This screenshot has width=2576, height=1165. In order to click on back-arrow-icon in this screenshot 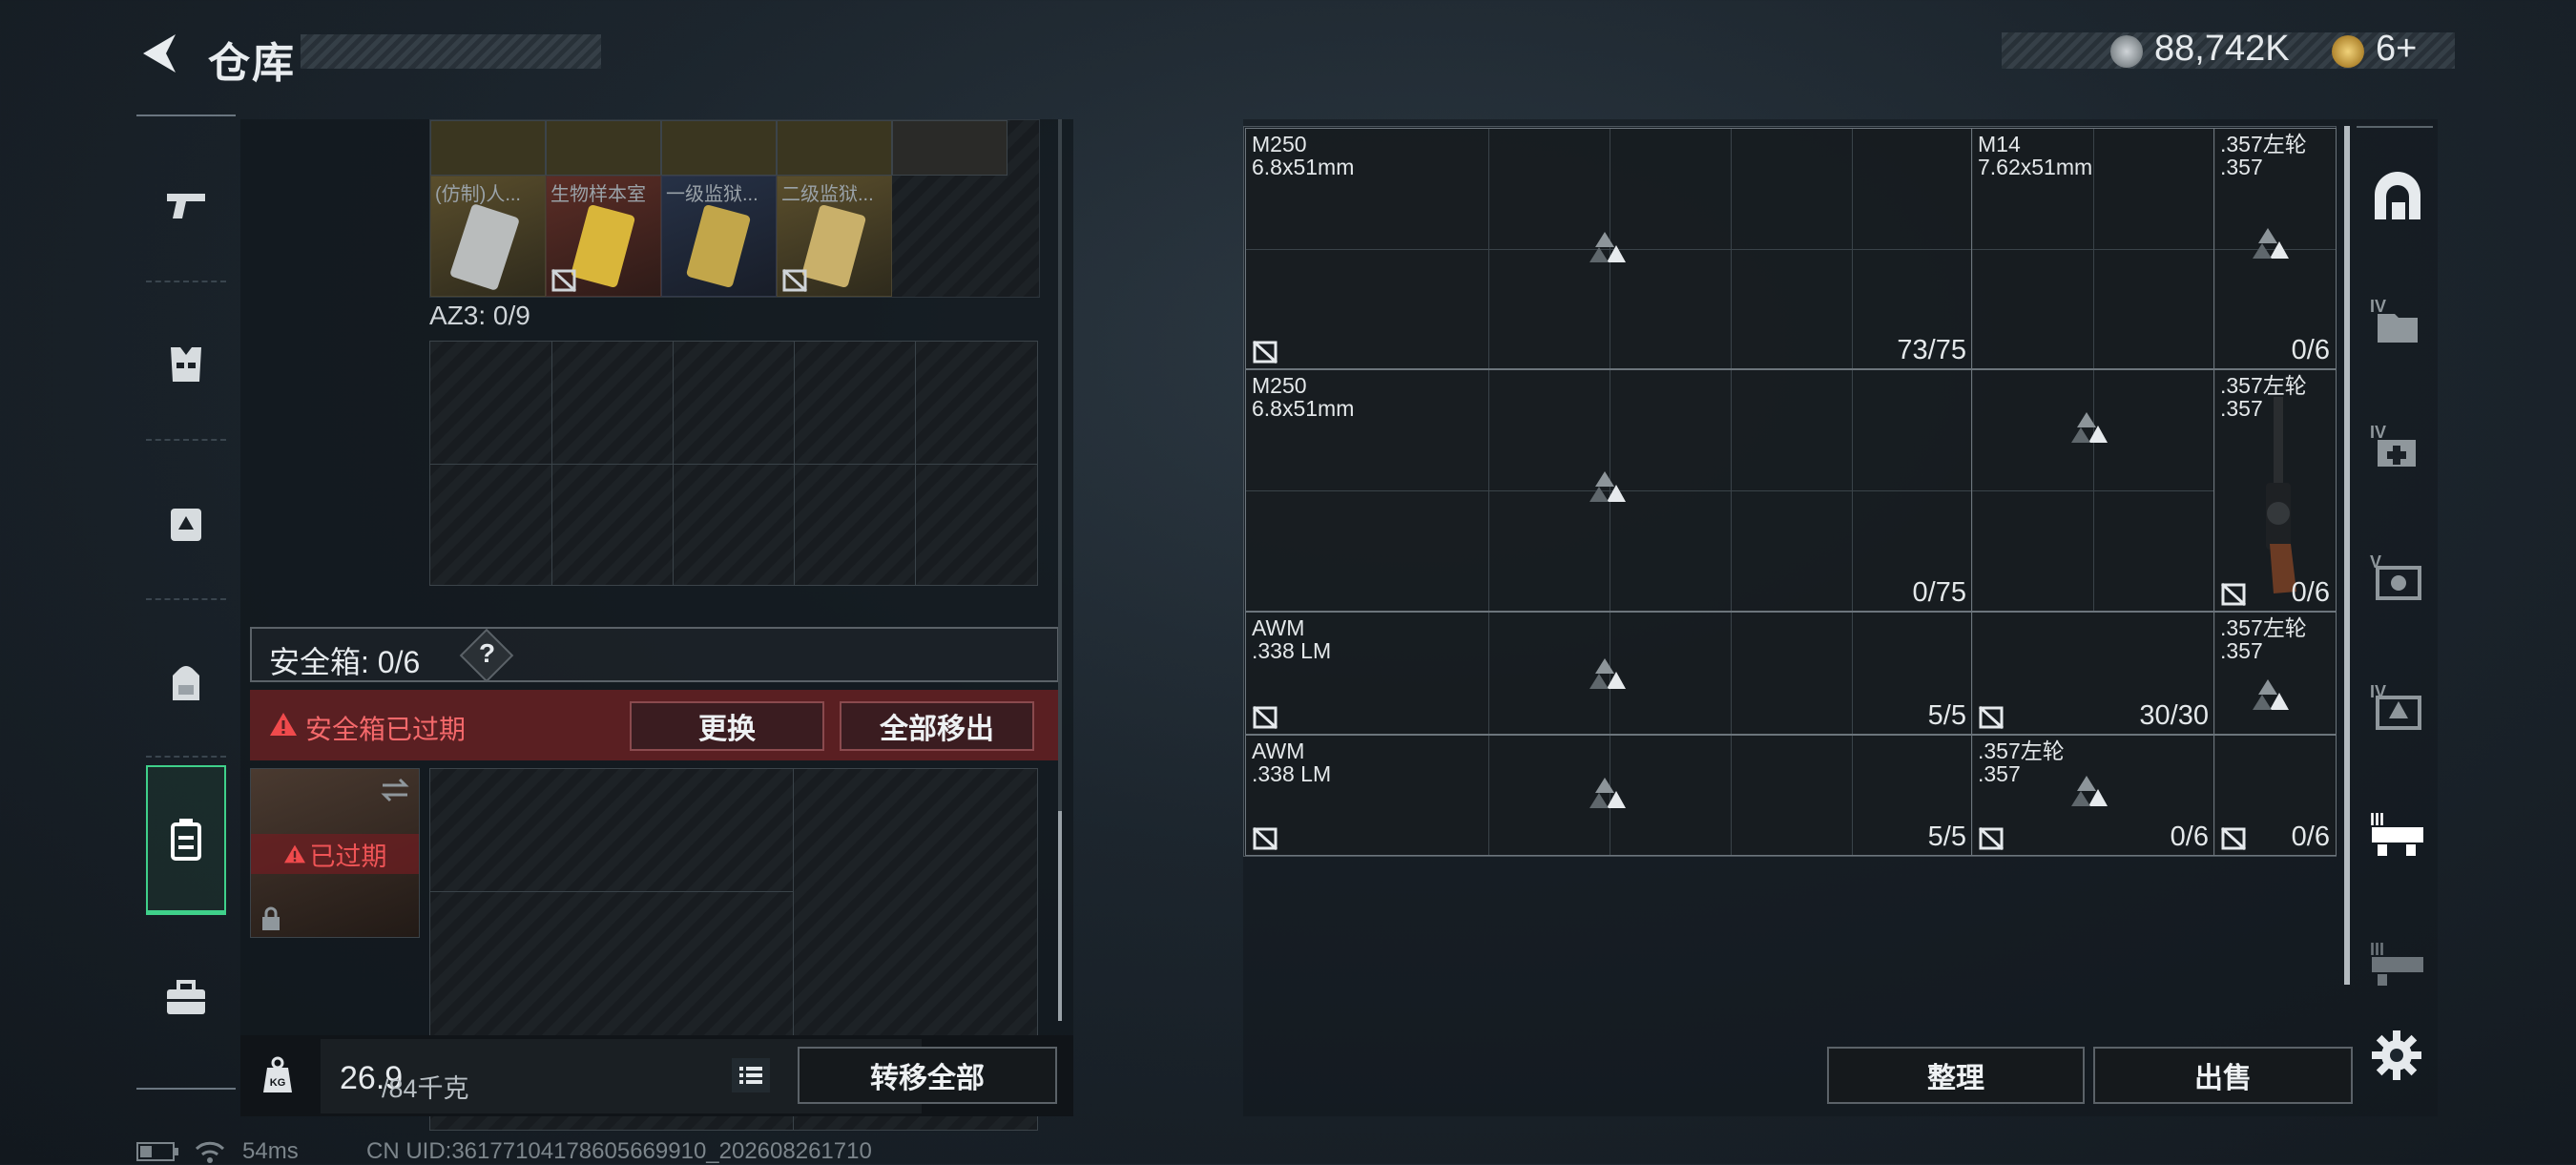, I will do `click(159, 53)`.